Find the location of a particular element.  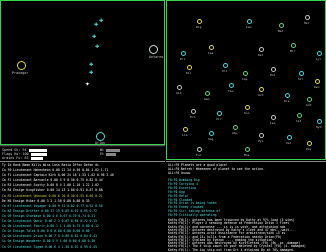

galactic-planet-label: Mir is located at coordinates (293, 51).